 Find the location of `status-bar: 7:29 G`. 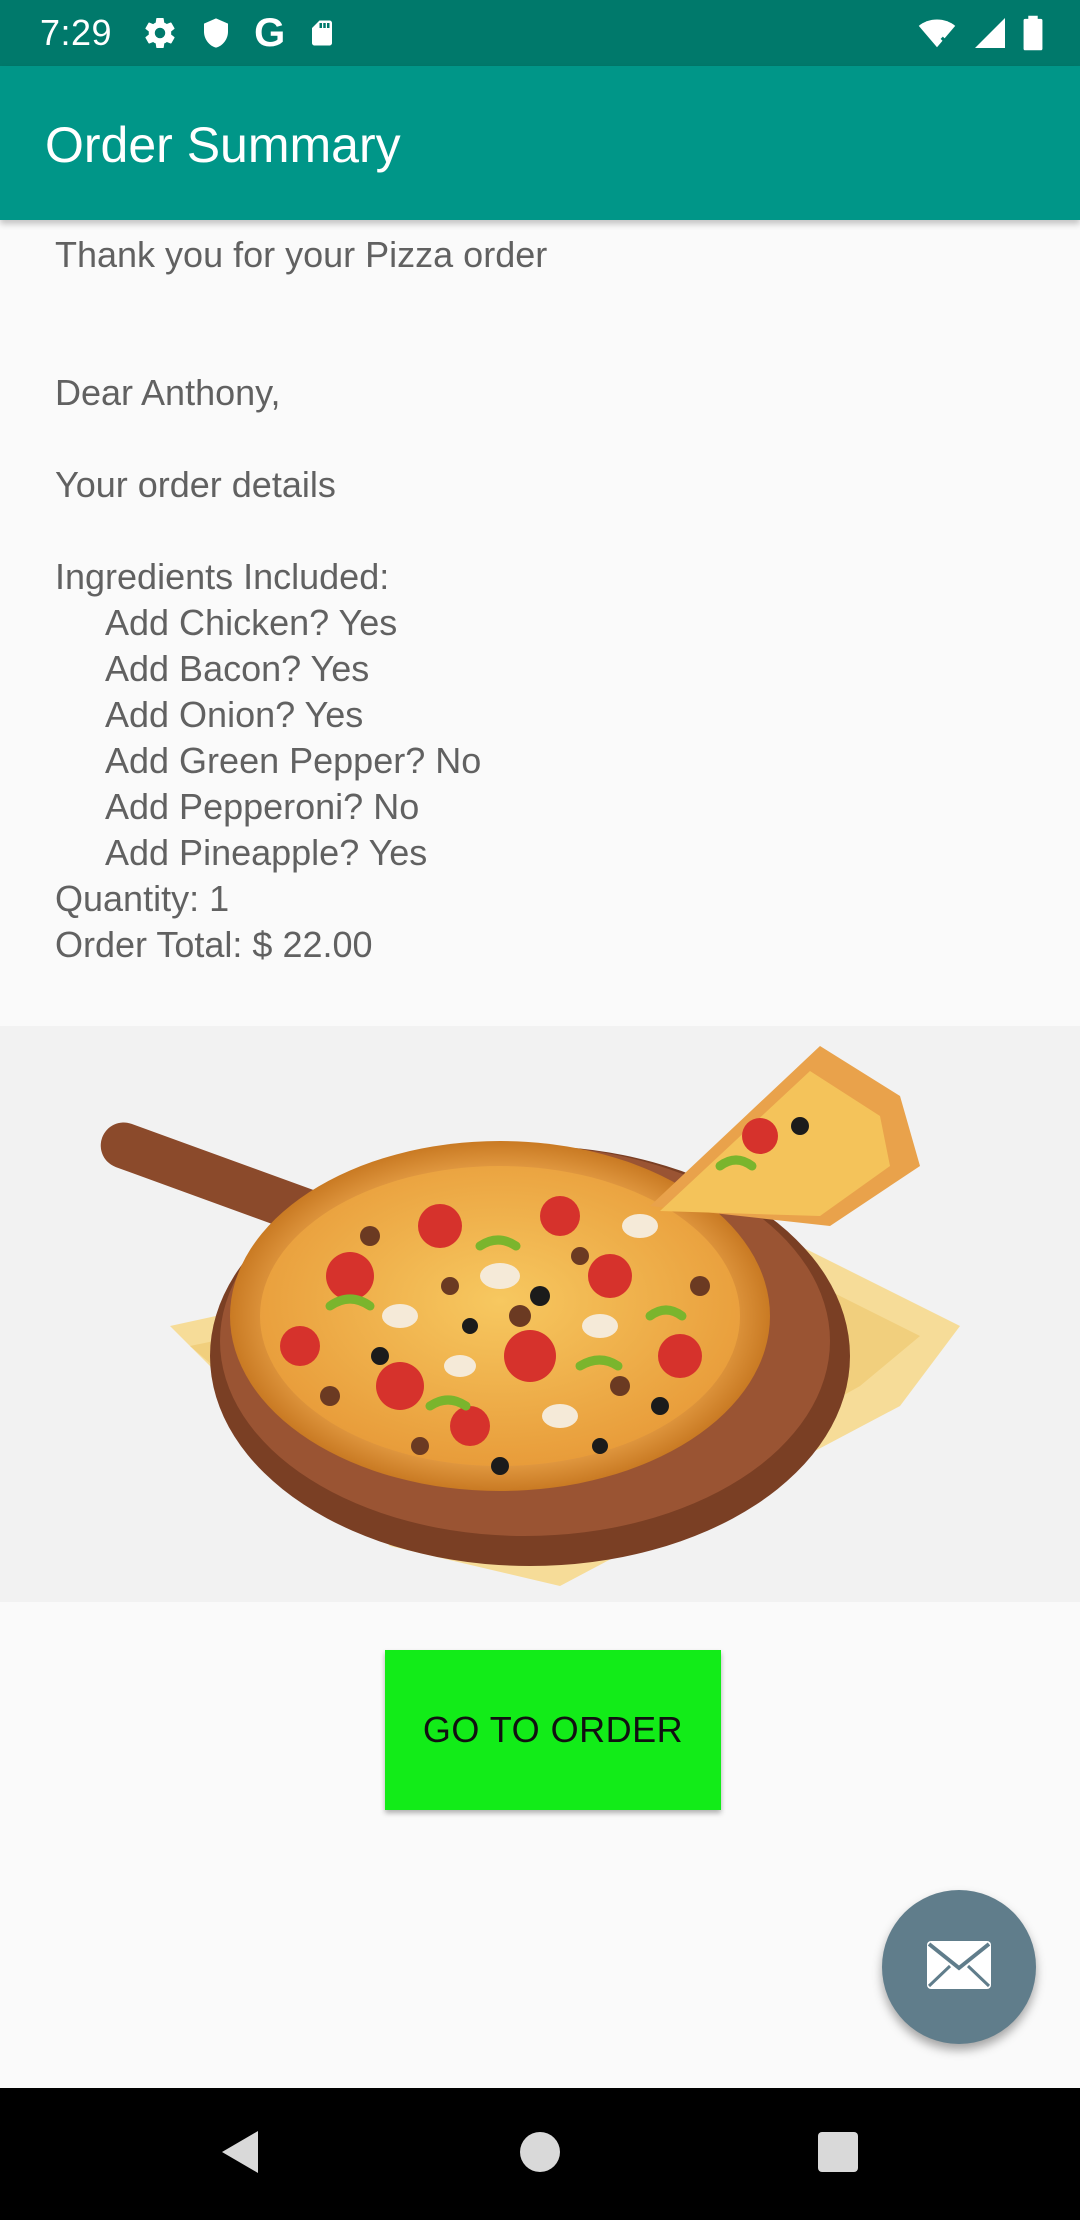

status-bar: 7:29 G is located at coordinates (540, 33).